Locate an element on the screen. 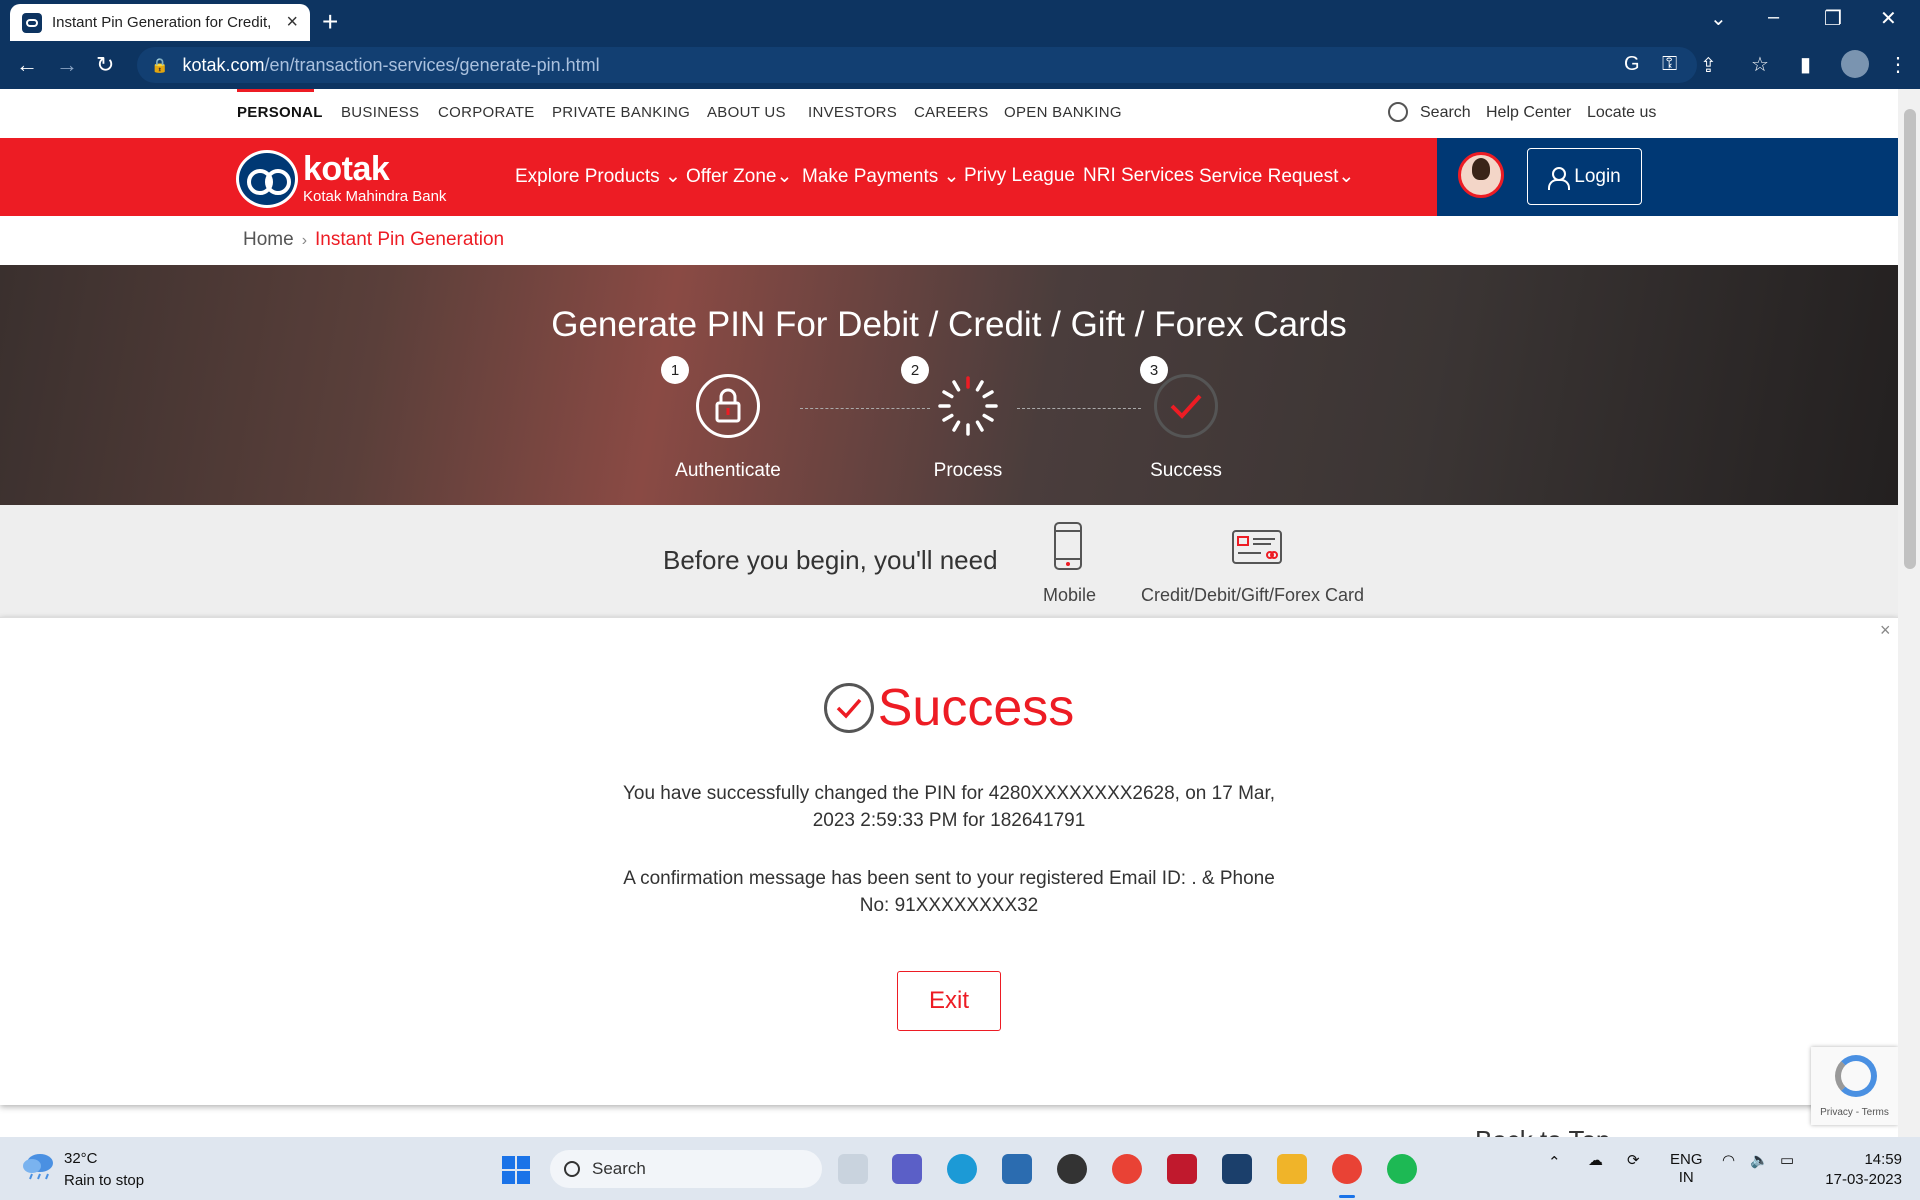 The height and width of the screenshot is (1200, 1920). back-icon: ← is located at coordinates (27, 65).